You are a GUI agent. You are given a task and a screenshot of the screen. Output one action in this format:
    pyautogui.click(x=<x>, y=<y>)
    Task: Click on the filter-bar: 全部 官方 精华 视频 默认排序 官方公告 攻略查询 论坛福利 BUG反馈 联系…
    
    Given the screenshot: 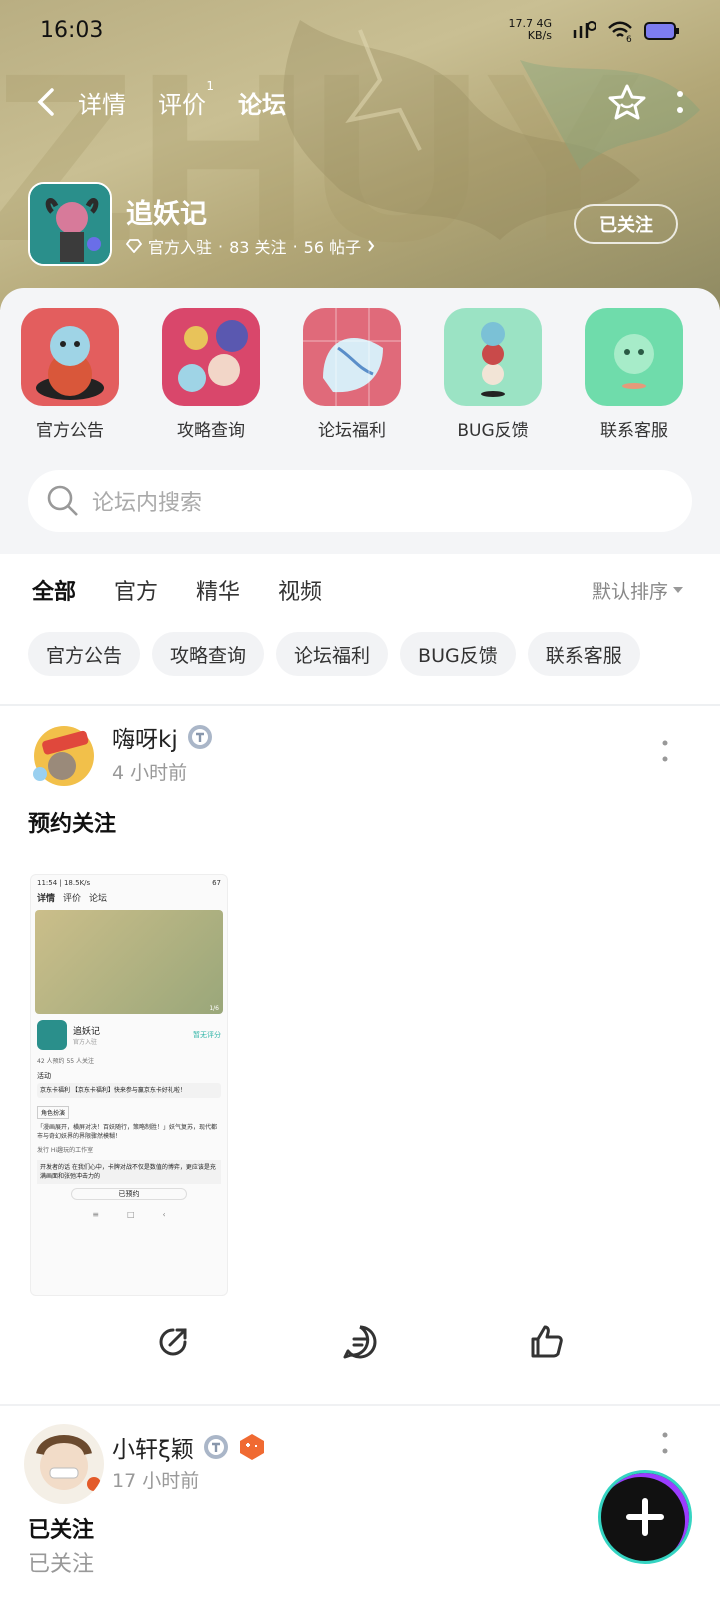 What is the action you would take?
    pyautogui.click(x=360, y=631)
    